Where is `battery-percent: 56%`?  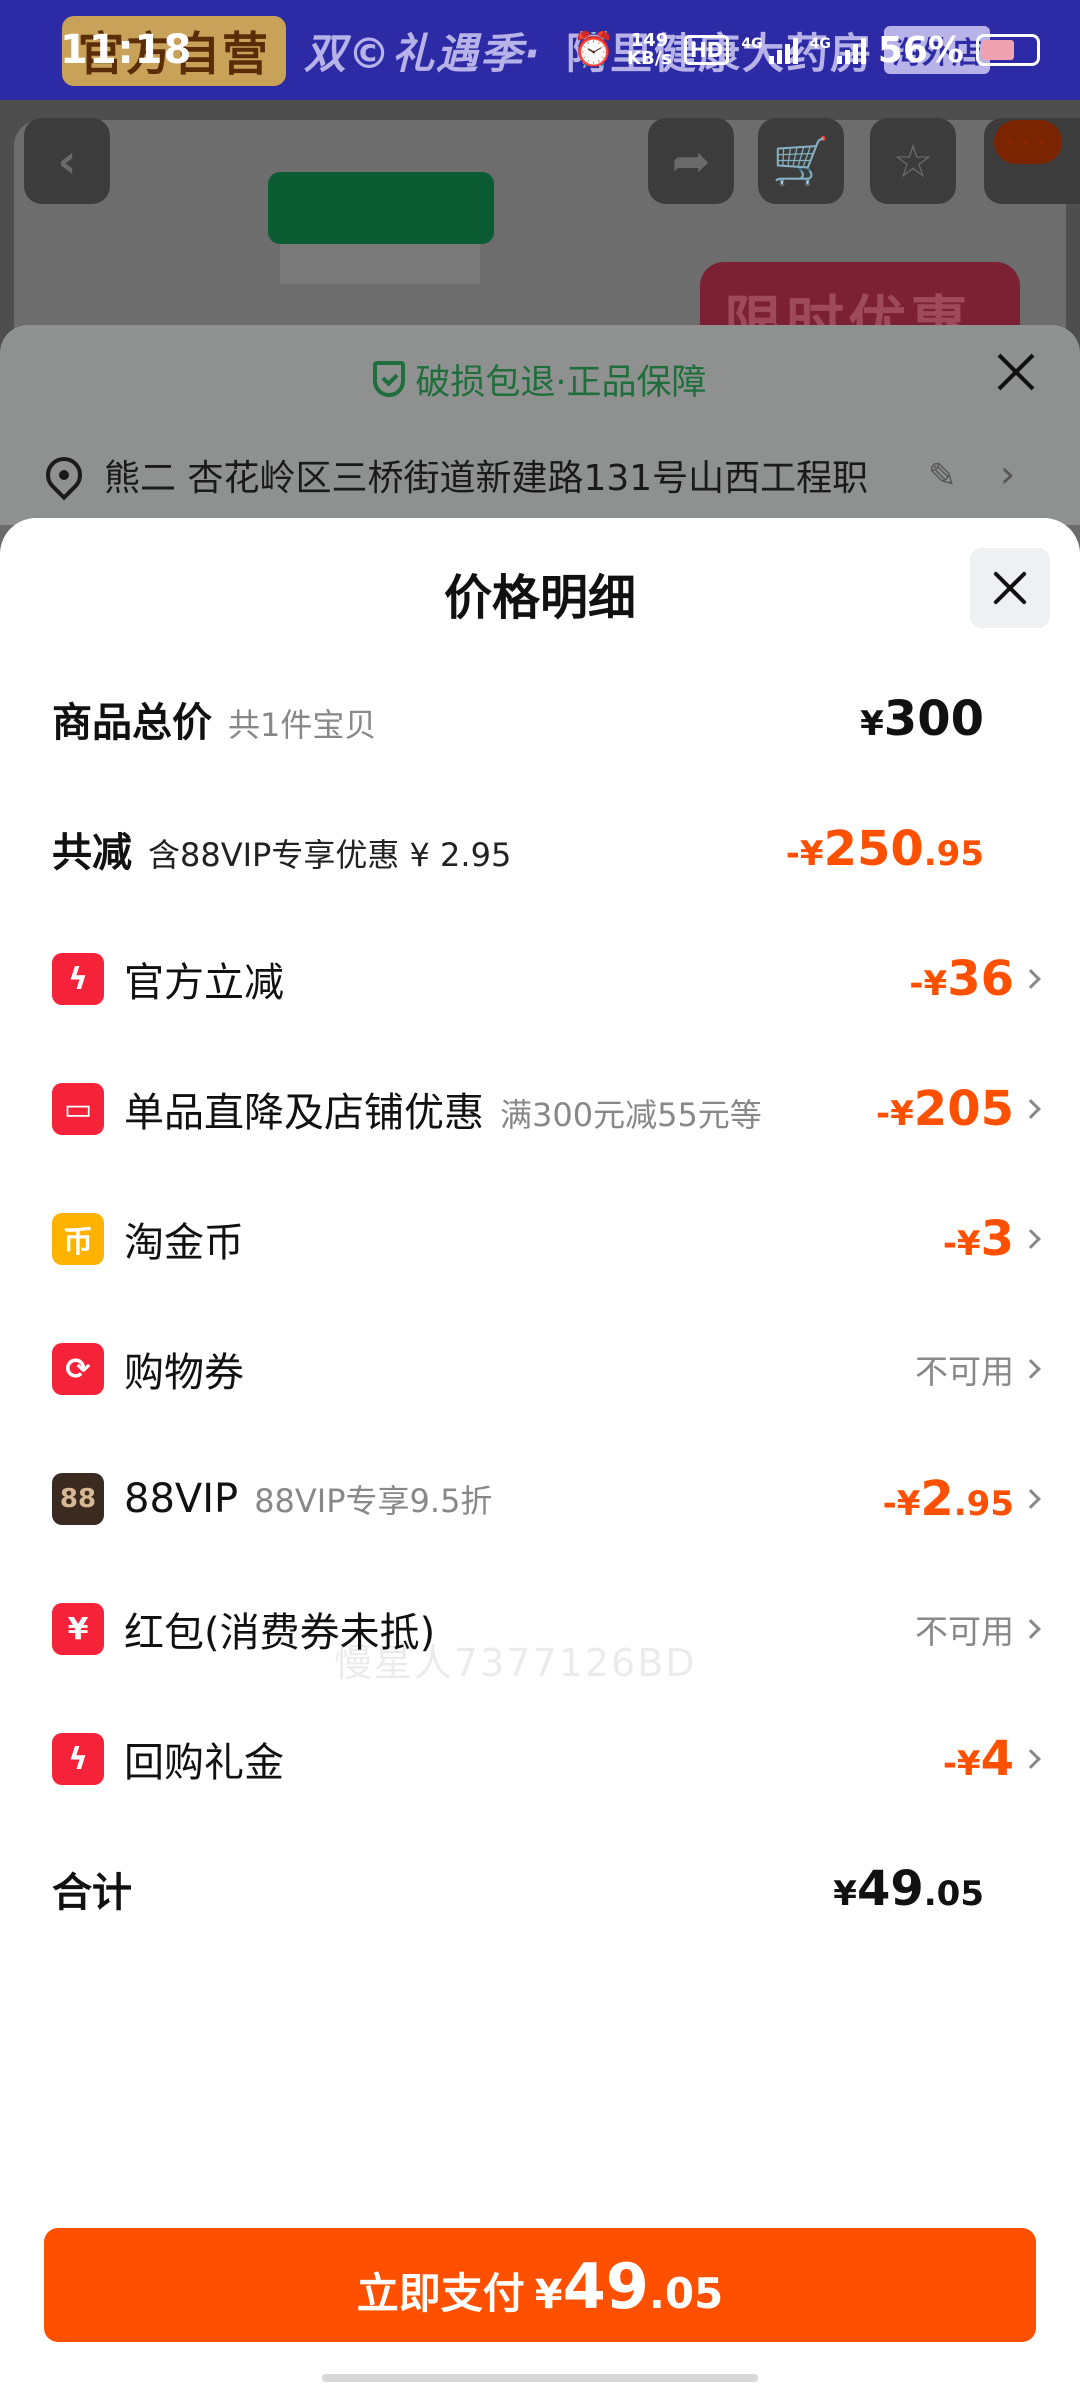 battery-percent: 56% is located at coordinates (920, 50).